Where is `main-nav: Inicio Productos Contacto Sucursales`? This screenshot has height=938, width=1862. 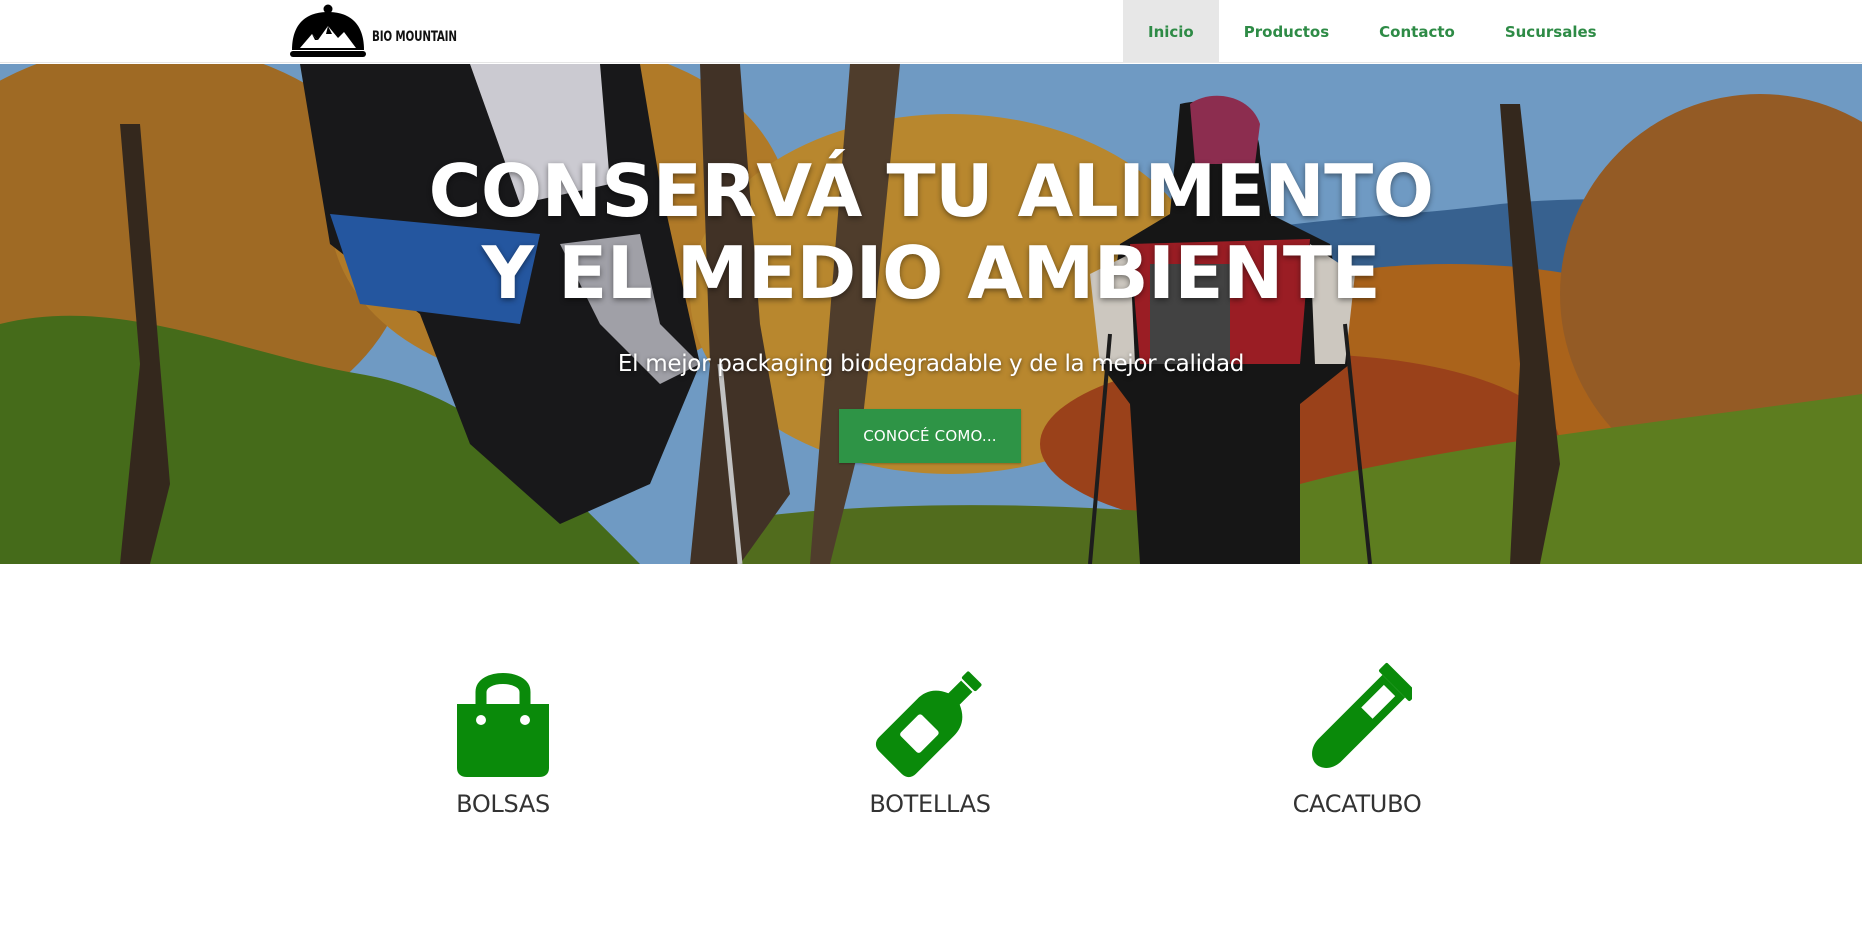
main-nav: Inicio Productos Contacto Sucursales is located at coordinates (1372, 31).